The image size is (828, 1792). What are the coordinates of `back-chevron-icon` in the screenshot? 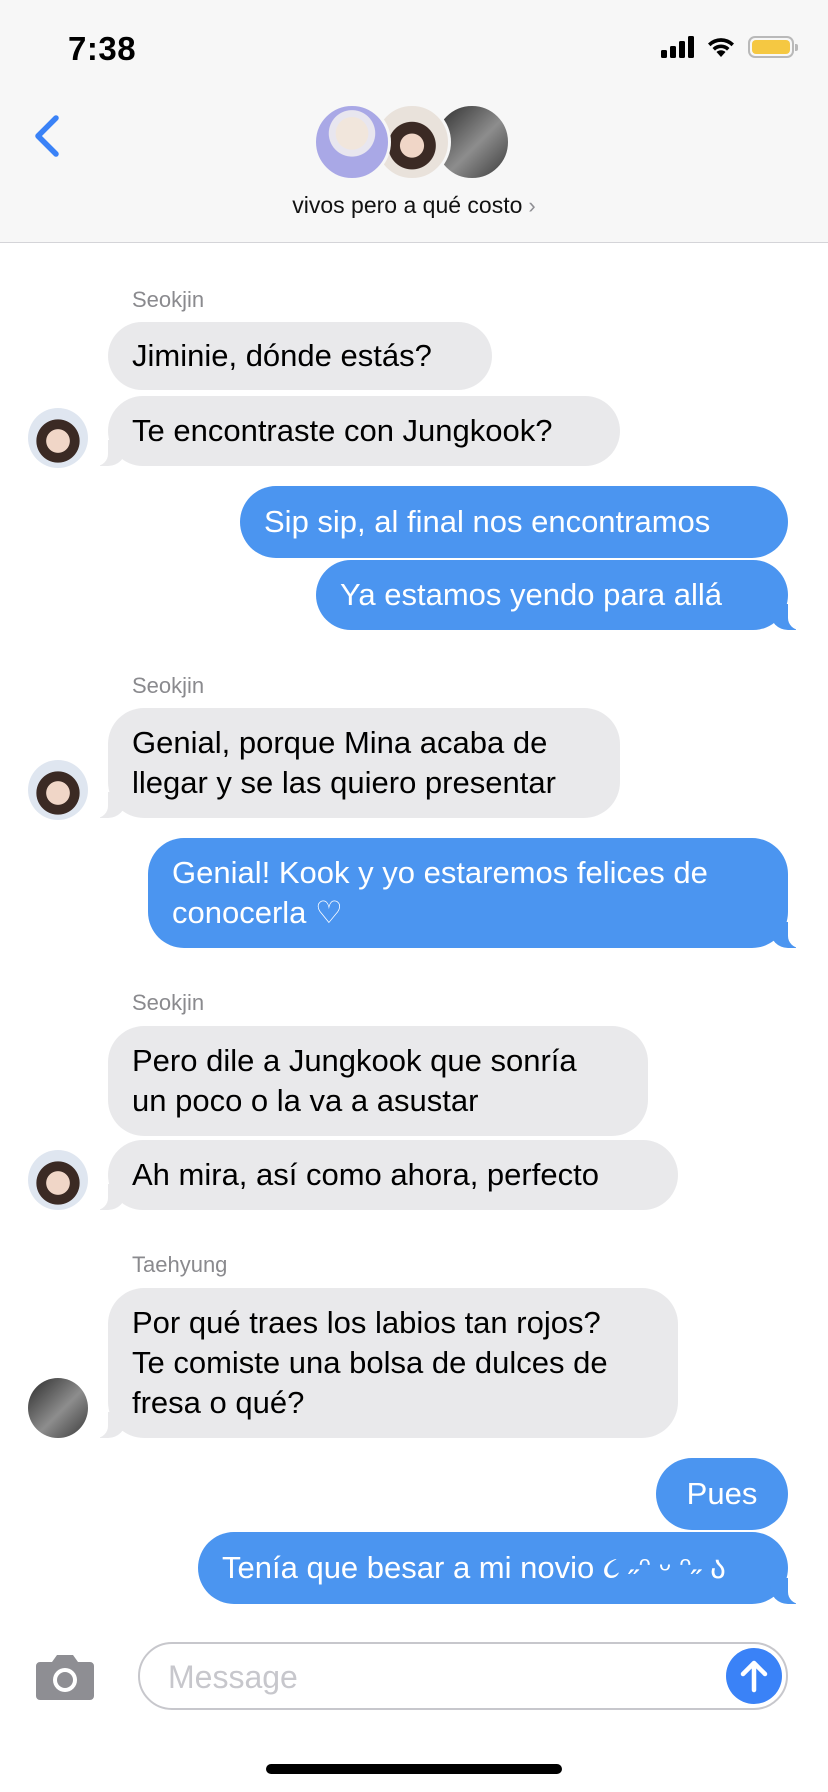 It's located at (48, 136).